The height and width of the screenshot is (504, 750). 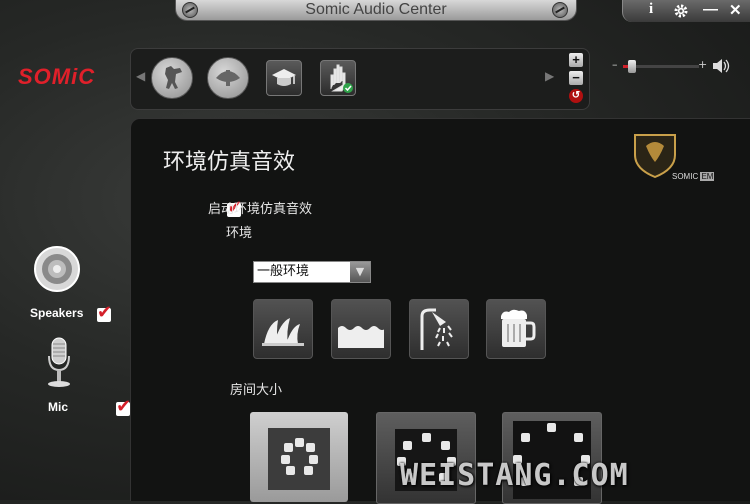 I want to click on screw-right-icon, so click(x=560, y=10).